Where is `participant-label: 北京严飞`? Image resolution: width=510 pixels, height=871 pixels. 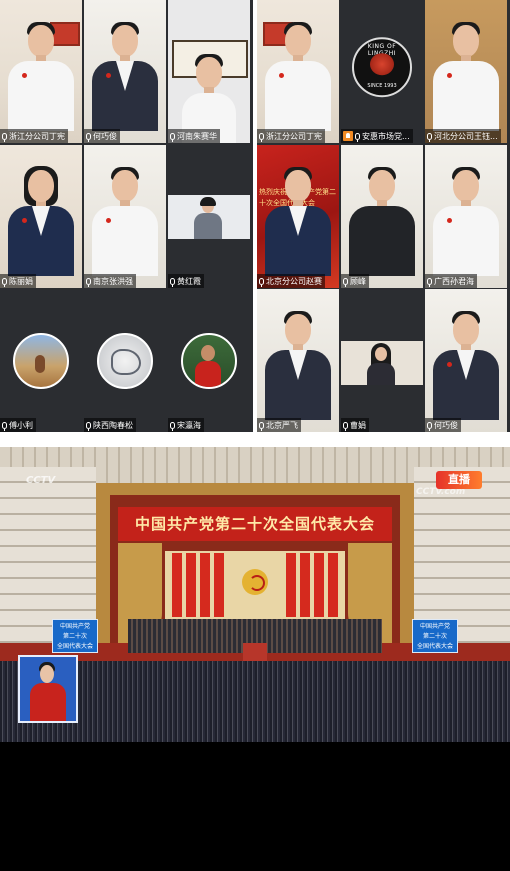 participant-label: 北京严飞 is located at coordinates (279, 425).